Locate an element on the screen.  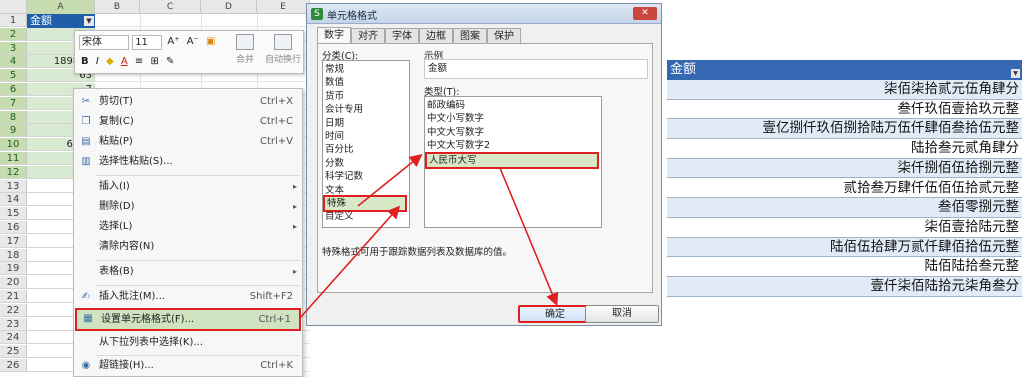
arrow-category-to-type is located at coordinates (390, 180).